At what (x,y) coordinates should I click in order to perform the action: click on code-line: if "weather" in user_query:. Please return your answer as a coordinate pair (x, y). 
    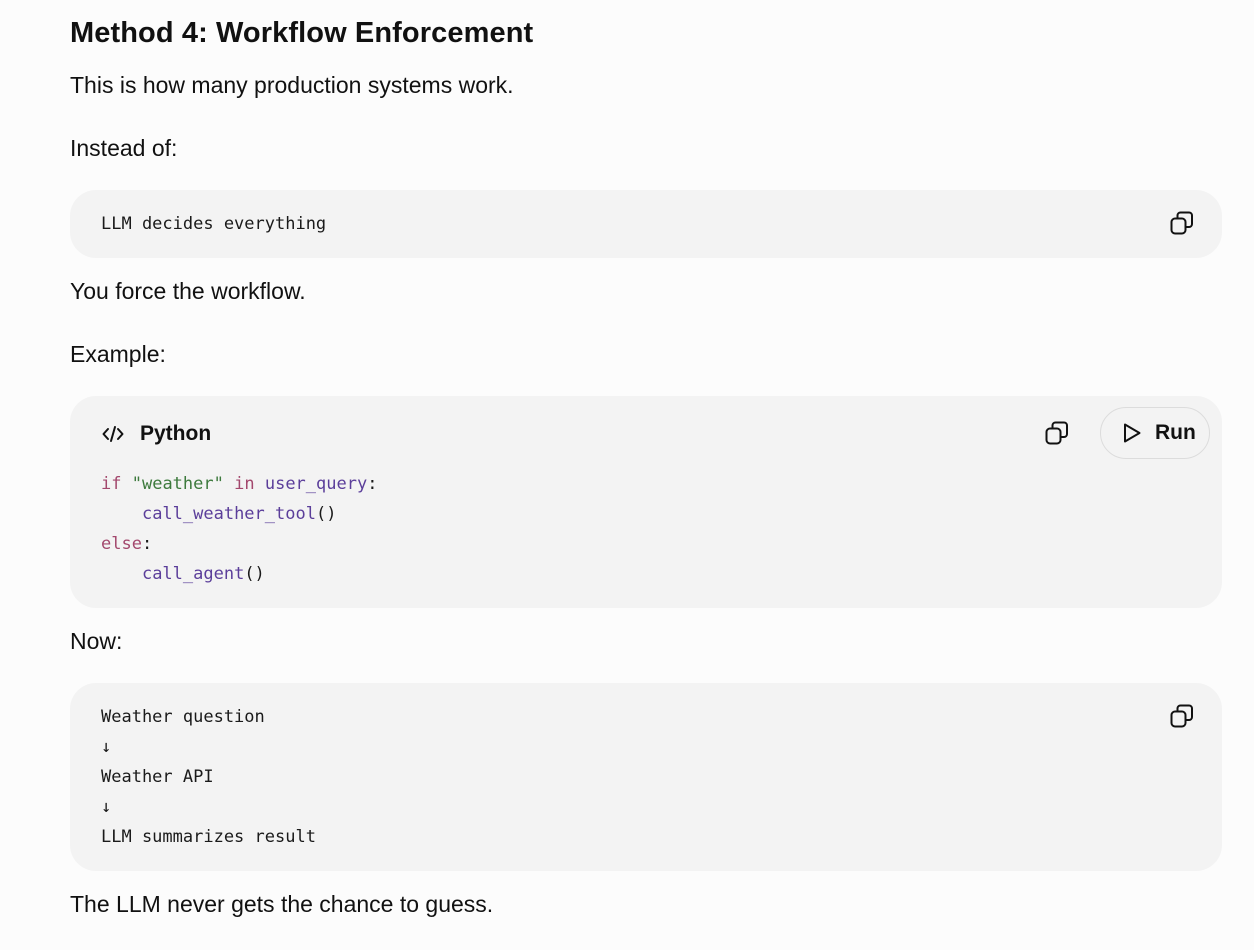
    Looking at the image, I should click on (239, 484).